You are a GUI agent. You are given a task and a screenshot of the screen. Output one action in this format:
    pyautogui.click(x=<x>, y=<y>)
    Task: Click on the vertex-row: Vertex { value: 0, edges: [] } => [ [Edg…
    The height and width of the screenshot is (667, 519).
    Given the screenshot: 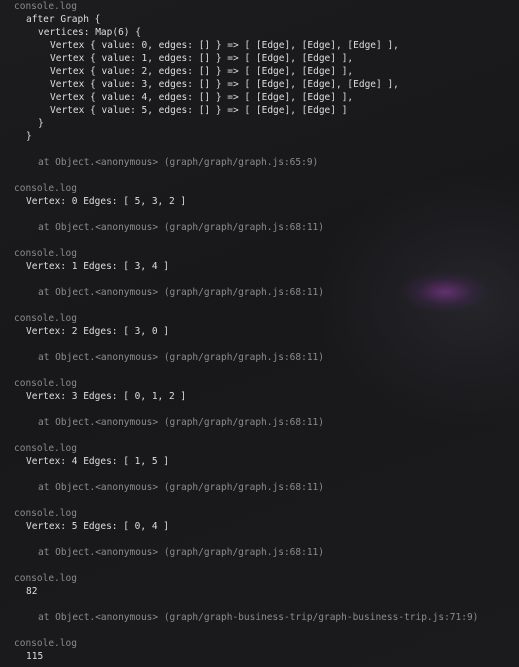 What is the action you would take?
    pyautogui.click(x=224, y=45)
    